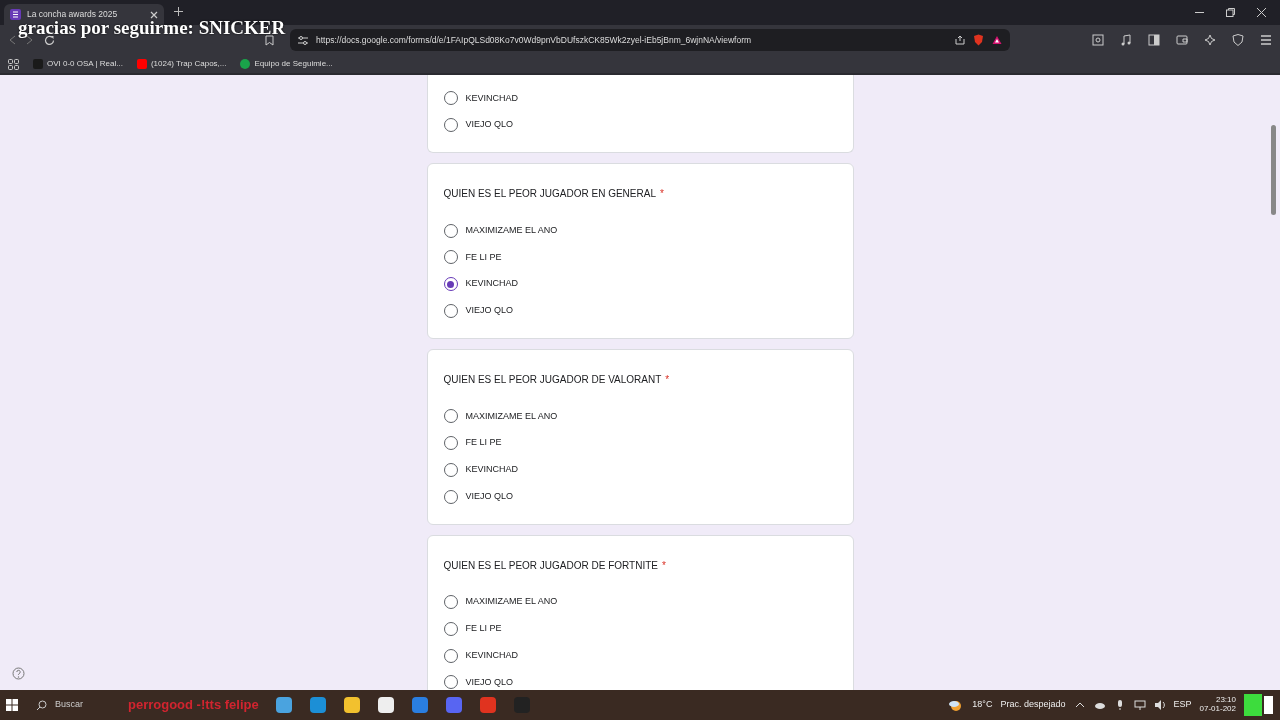 The image size is (1280, 720). Describe the element at coordinates (552, 380) in the screenshot. I see `question-title: QUIEN ES EL PEOR JUGADOR DE VALORANT` at that location.